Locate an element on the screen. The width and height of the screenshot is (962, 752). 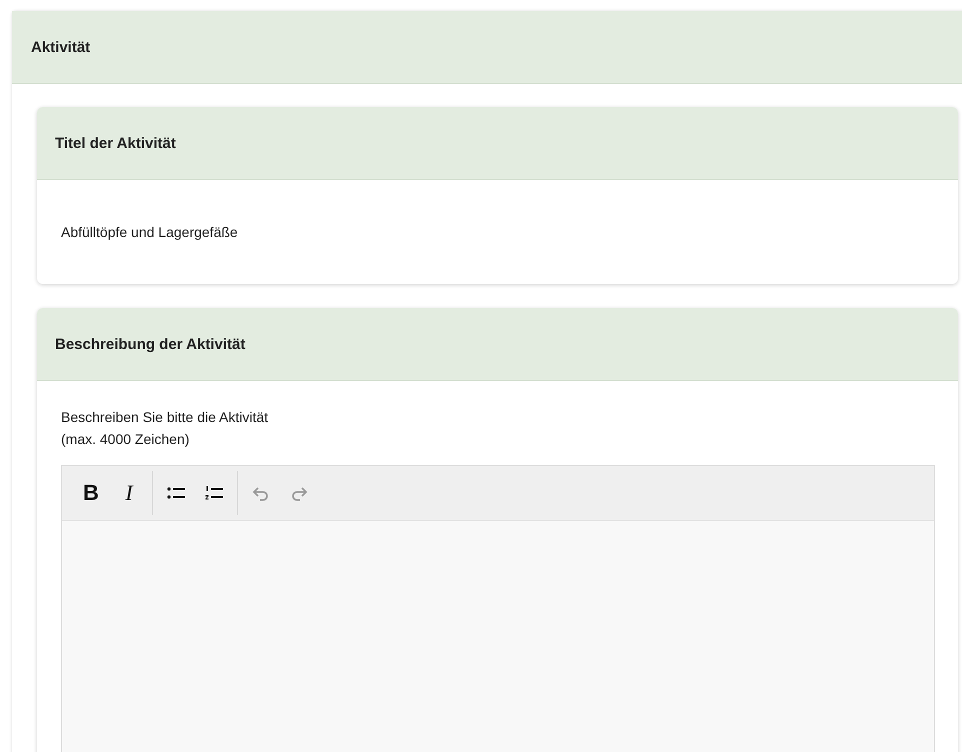
card-title: Beschreibung der Aktivität is located at coordinates (150, 344).